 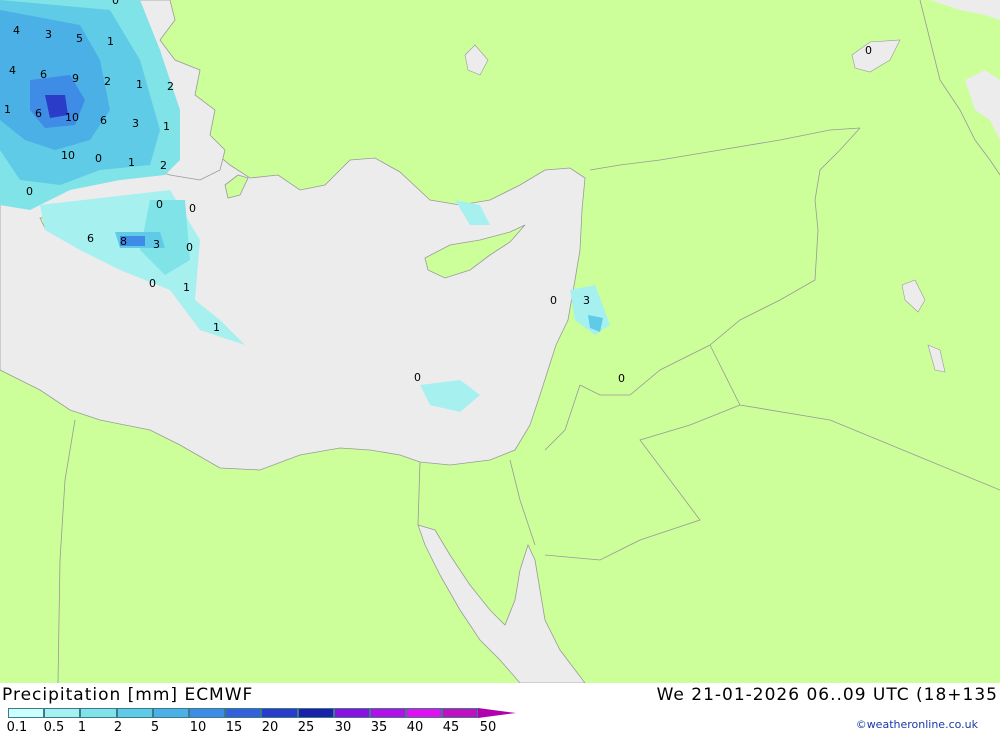 What do you see at coordinates (75, 78) in the screenshot?
I see `map-value: 9` at bounding box center [75, 78].